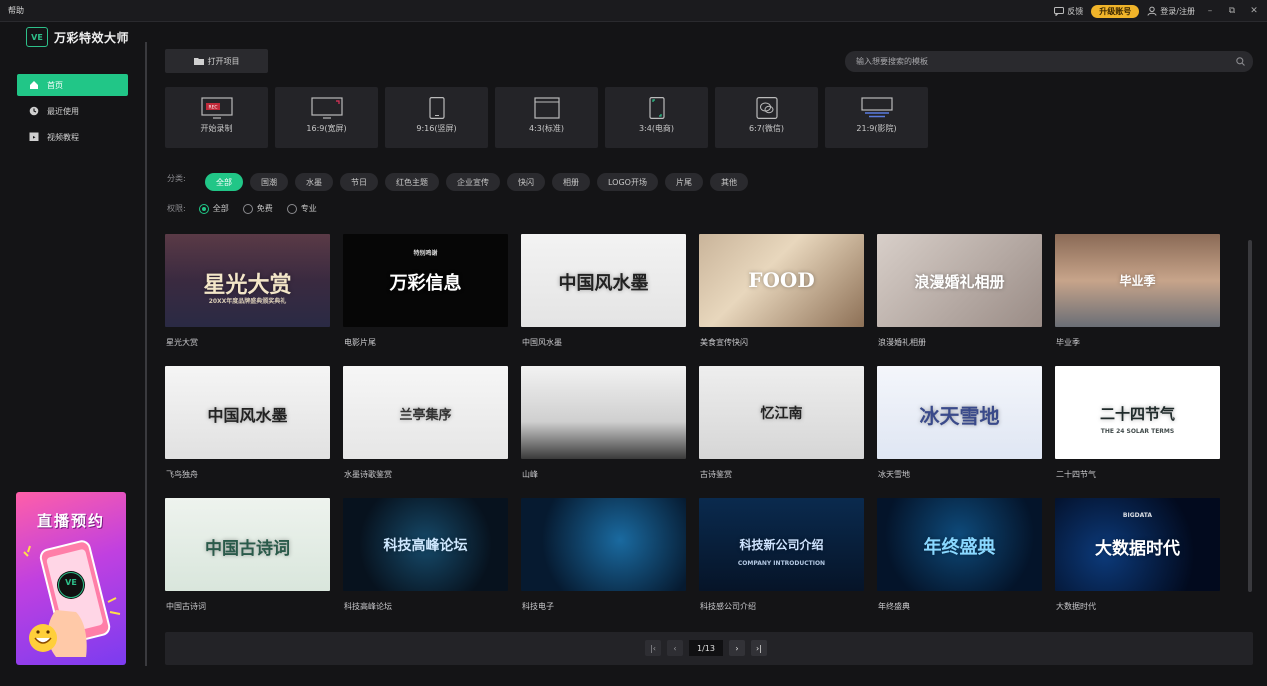 The width and height of the screenshot is (1267, 686). Describe the element at coordinates (247, 548) in the screenshot. I see `thumbnail-title: 中国古诗词` at that location.